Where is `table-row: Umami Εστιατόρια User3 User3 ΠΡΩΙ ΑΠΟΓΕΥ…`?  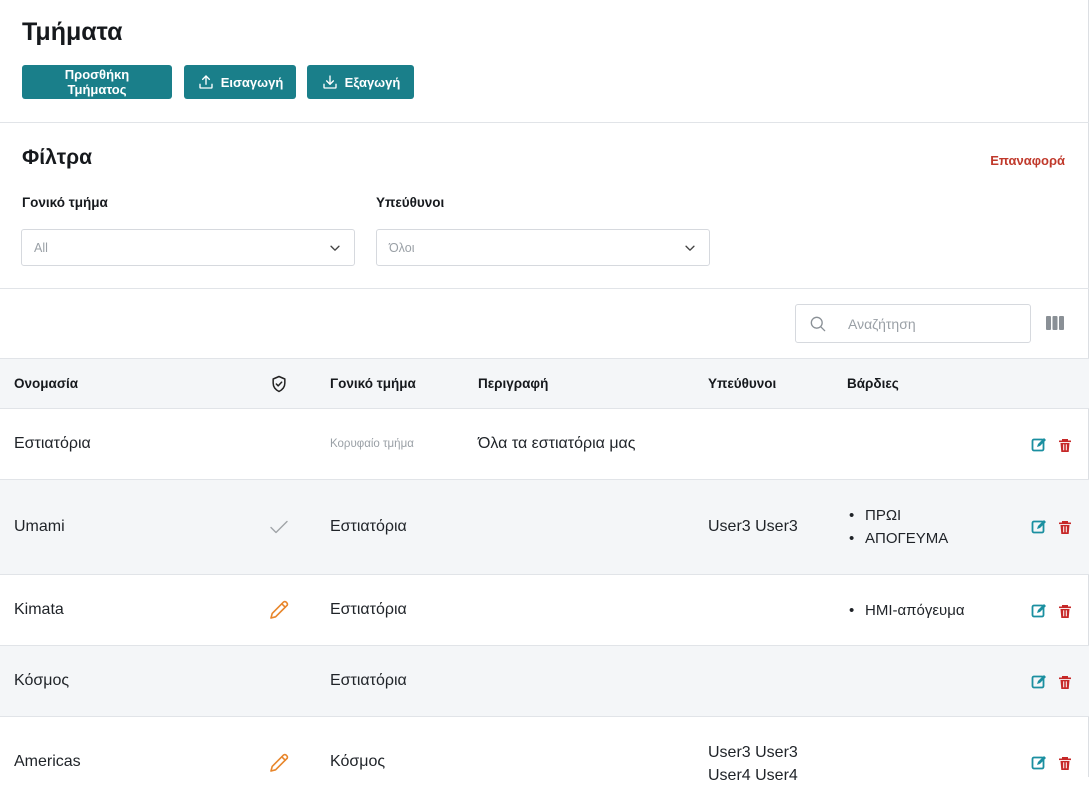
table-row: Umami Εστιατόρια User3 User3 ΠΡΩΙ ΑΠΟΓΕΥ… is located at coordinates (544, 527).